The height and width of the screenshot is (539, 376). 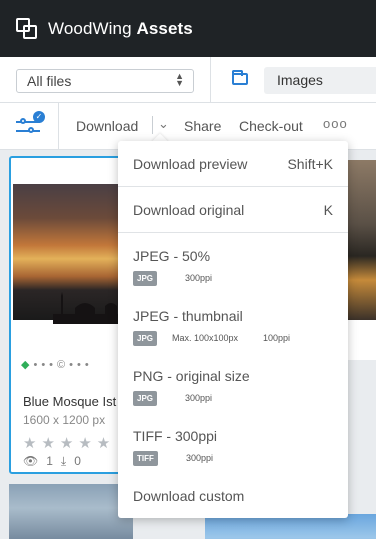 I want to click on views-count: 1, so click(x=49, y=461).